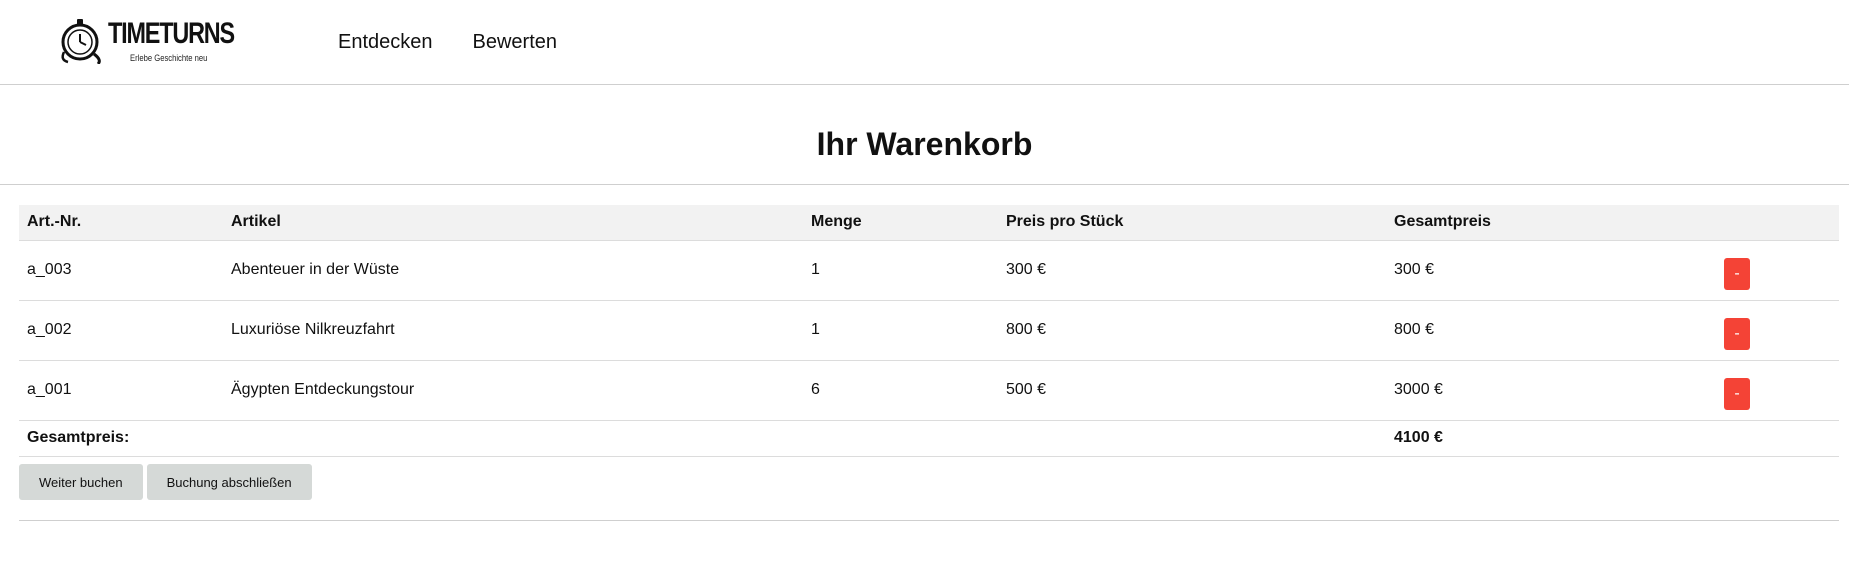  Describe the element at coordinates (1192, 330) in the screenshot. I see `unit-price: 800 €` at that location.